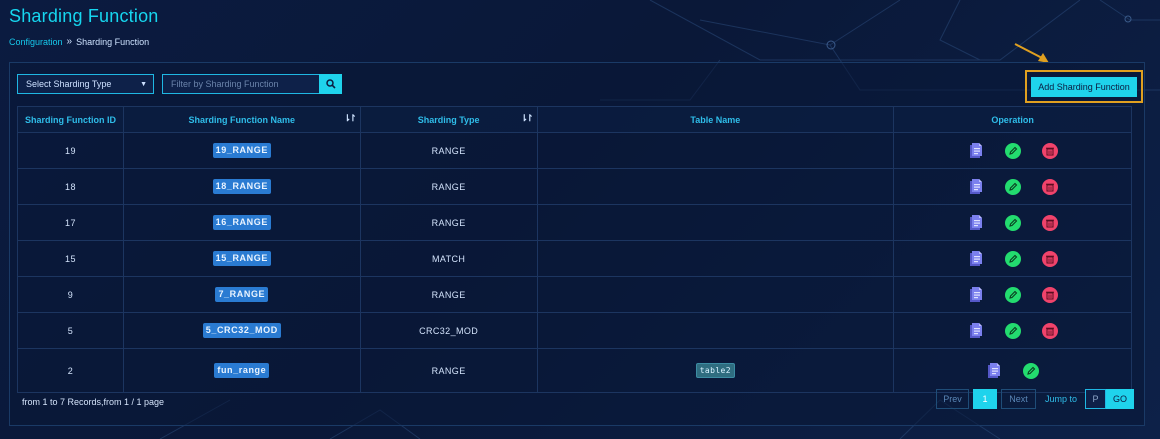  Describe the element at coordinates (984, 399) in the screenshot. I see `page-number-button: 1` at that location.